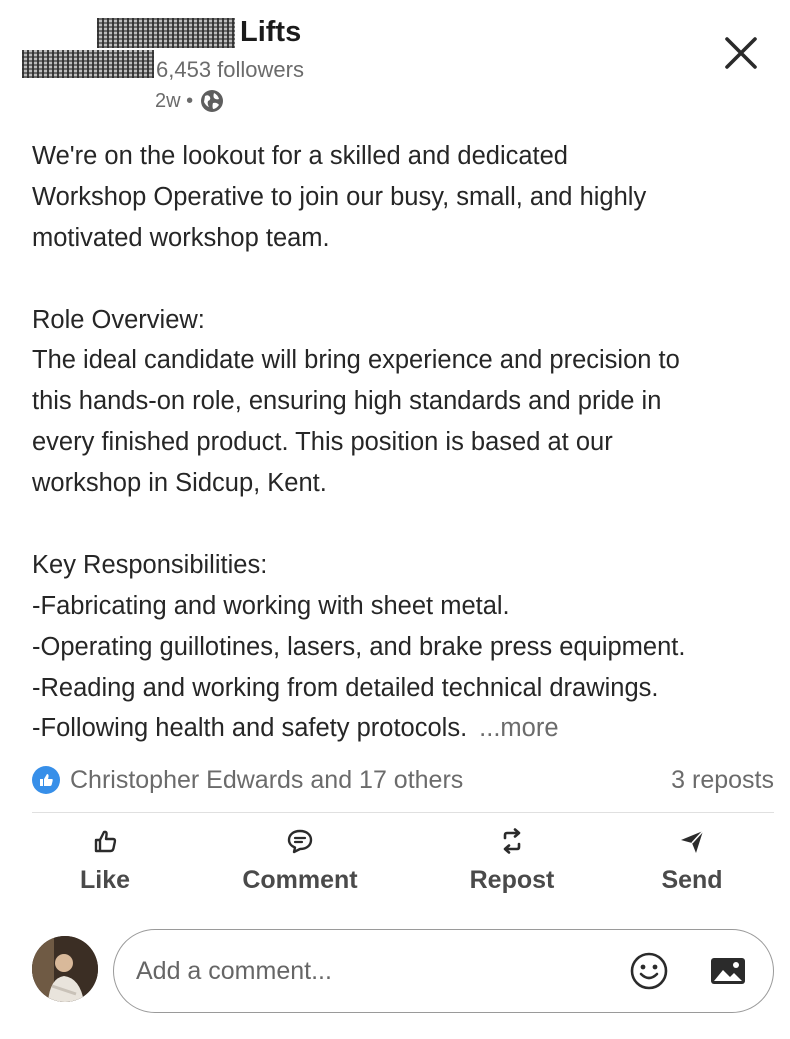 This screenshot has height=1039, width=790. I want to click on follower-count: 6,453 followers, so click(230, 69).